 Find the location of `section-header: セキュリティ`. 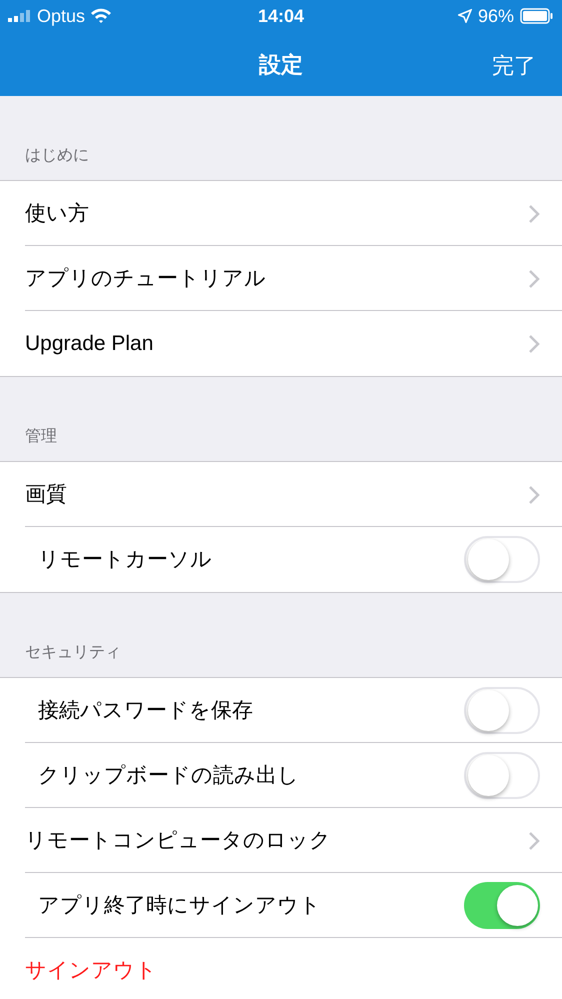

section-header: セキュリティ is located at coordinates (73, 653).